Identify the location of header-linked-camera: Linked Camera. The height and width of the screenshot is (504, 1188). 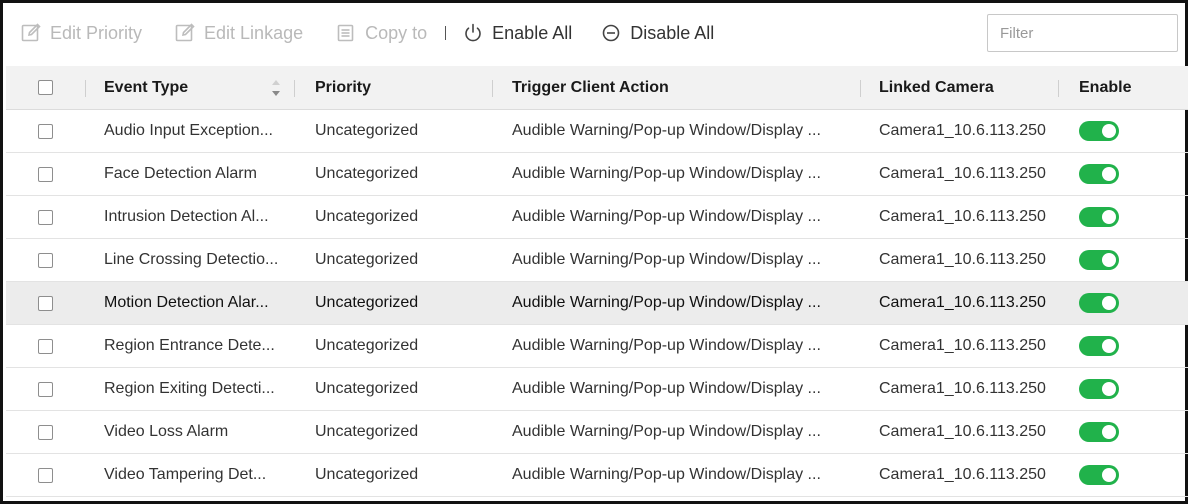
(969, 87).